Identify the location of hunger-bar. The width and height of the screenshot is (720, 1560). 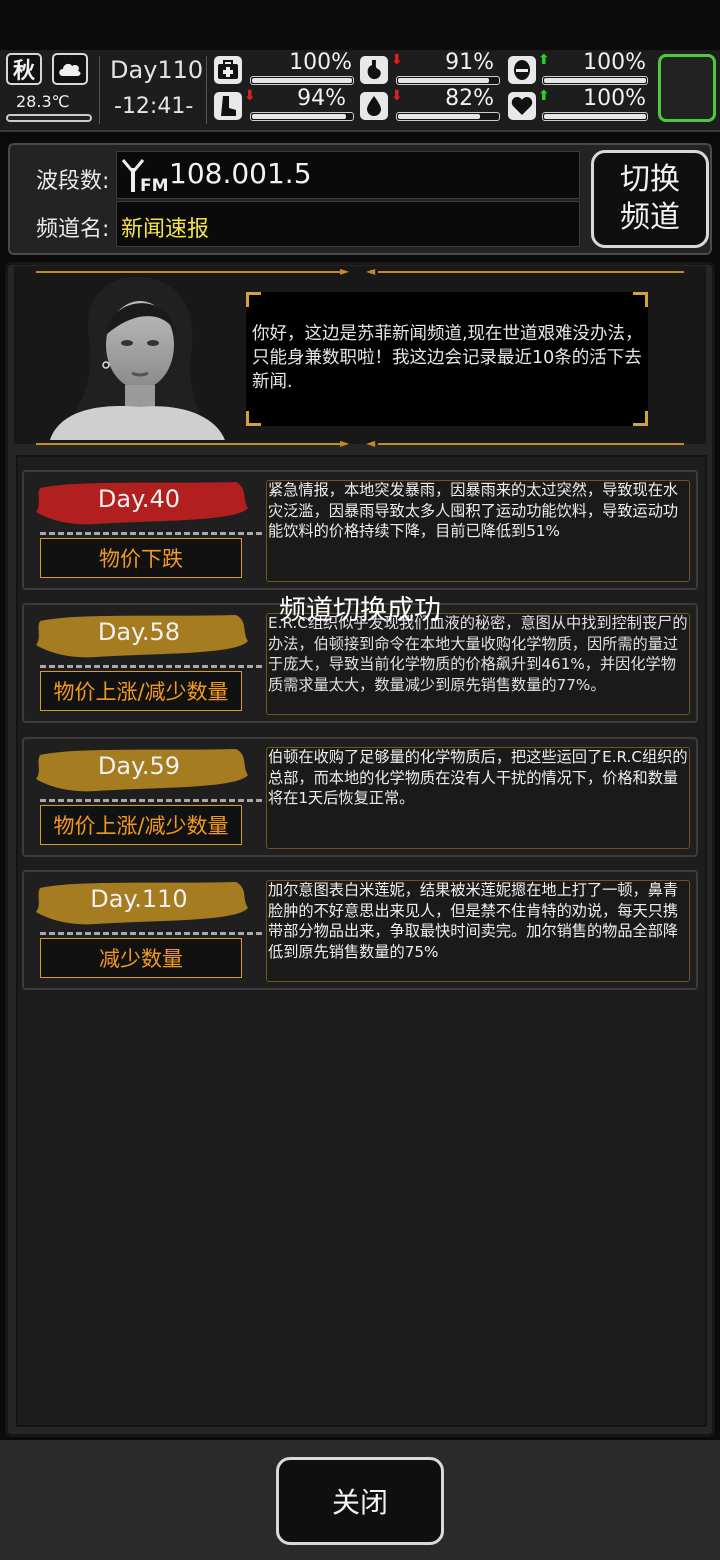
(448, 80).